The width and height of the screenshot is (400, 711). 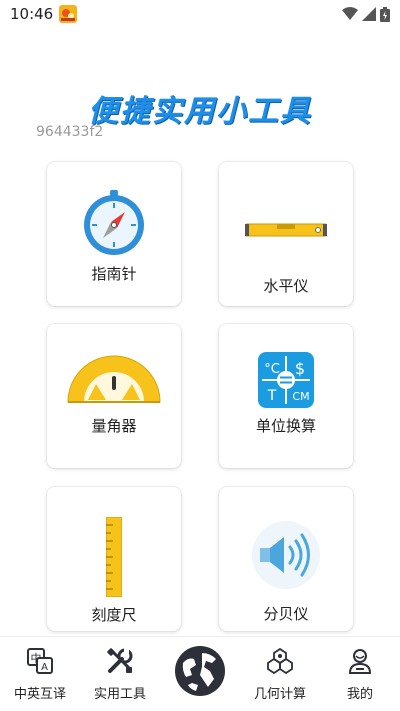 What do you see at coordinates (114, 379) in the screenshot?
I see `protractor-icon` at bounding box center [114, 379].